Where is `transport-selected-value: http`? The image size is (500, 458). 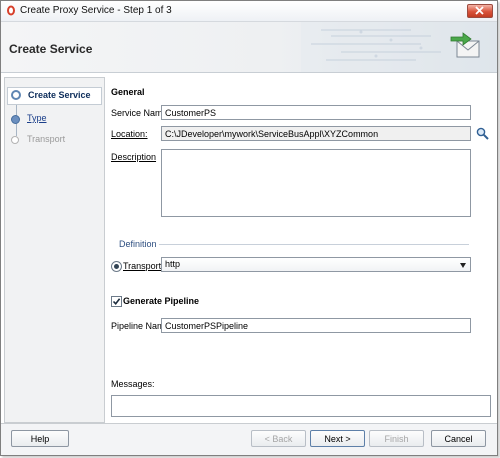 transport-selected-value: http is located at coordinates (173, 264).